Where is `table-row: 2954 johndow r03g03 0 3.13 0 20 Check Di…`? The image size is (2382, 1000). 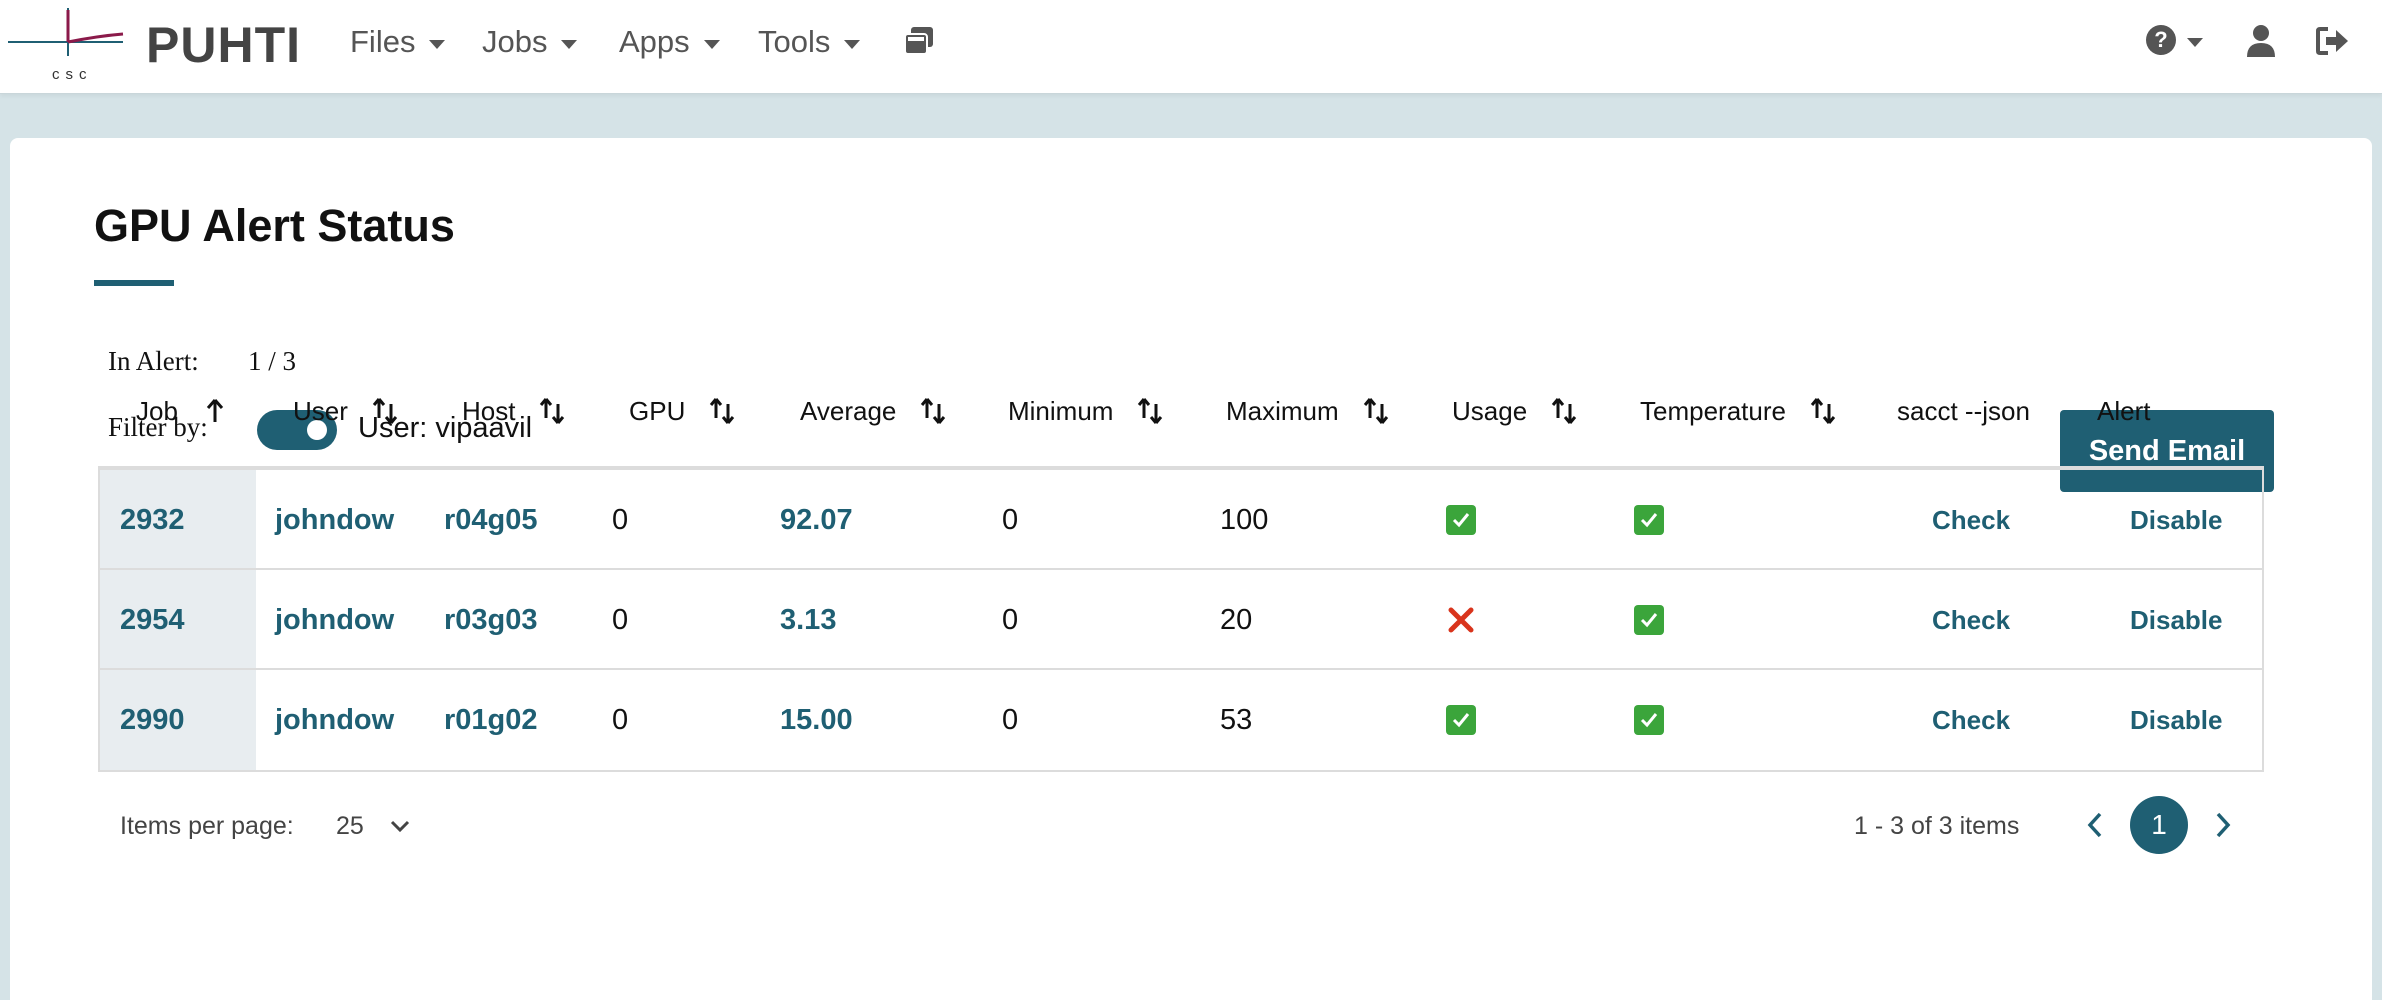
table-row: 2954 johndow r03g03 0 3.13 0 20 Check Di… is located at coordinates (1181, 620).